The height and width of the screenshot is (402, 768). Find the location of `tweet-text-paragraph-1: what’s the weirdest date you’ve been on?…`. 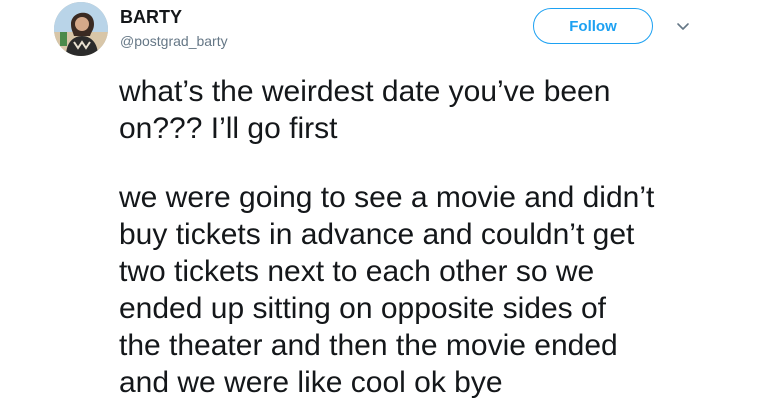

tweet-text-paragraph-1: what’s the weirdest date you’ve been on?… is located at coordinates (365, 110).